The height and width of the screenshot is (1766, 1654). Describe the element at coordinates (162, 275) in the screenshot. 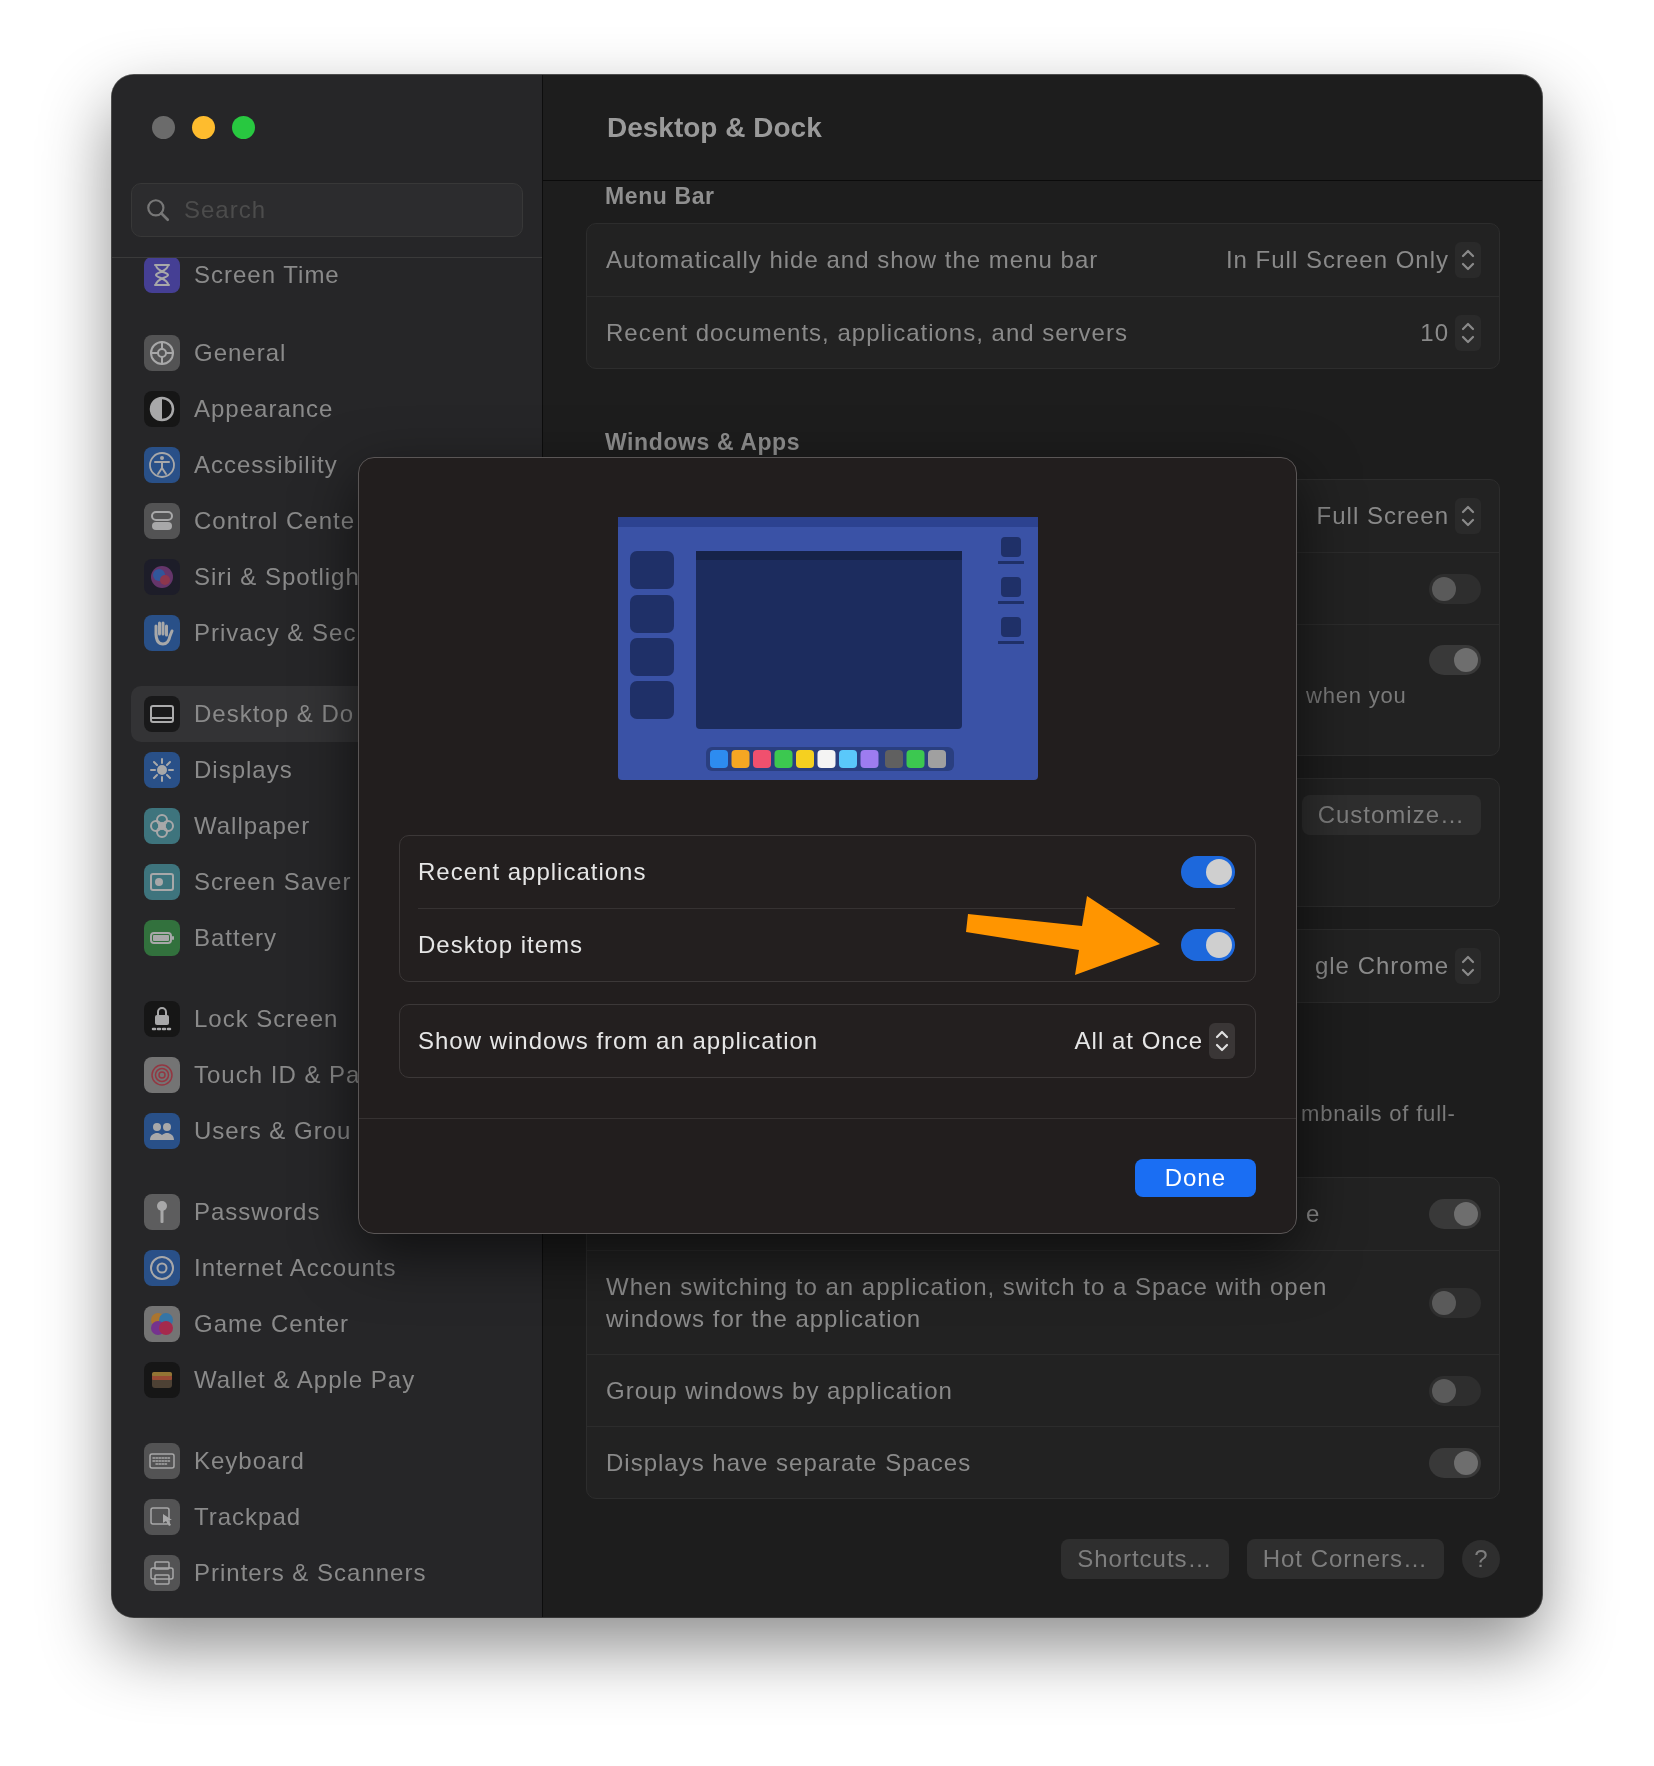

I see `hourglass-icon` at that location.